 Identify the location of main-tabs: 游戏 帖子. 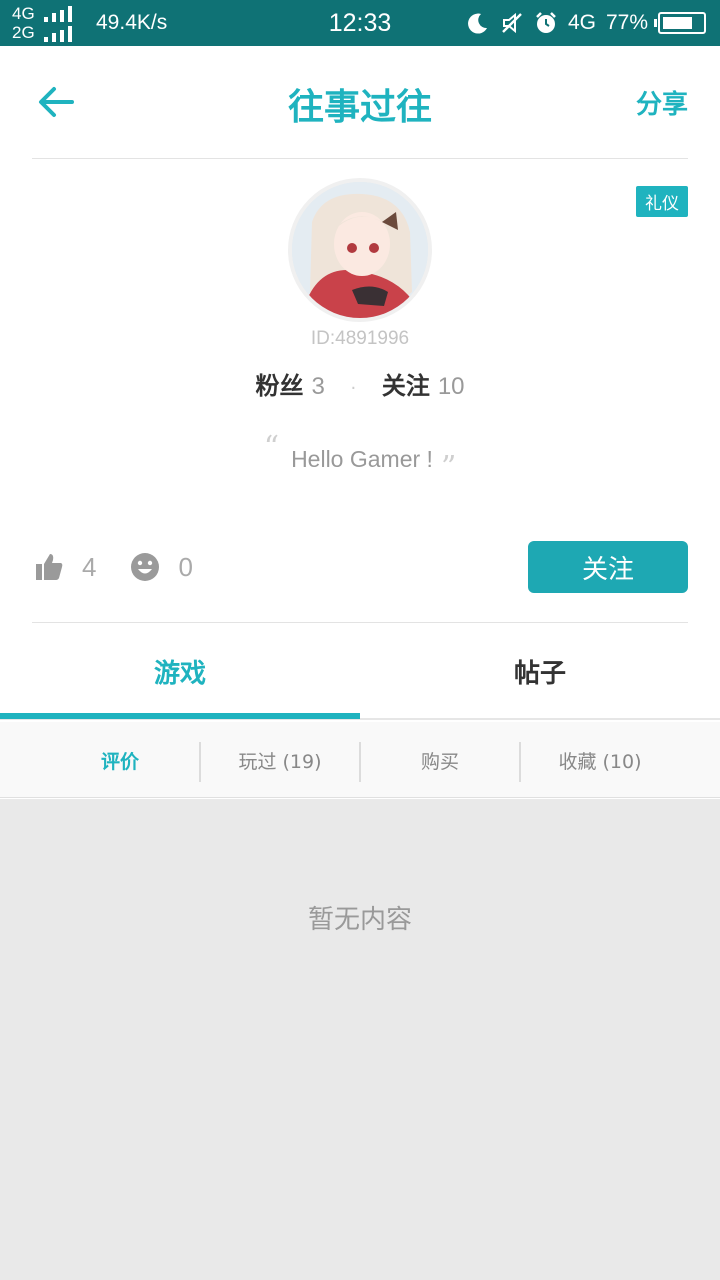
(360, 672).